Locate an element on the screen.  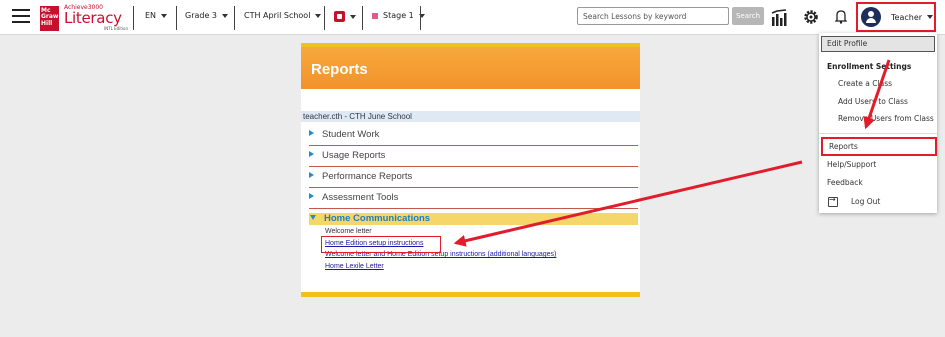
menu-item-remove-users: Remove Users from Class is located at coordinates (886, 118).